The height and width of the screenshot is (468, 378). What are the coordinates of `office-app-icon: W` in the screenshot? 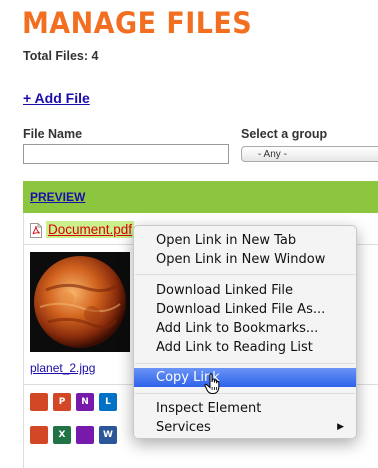 It's located at (108, 435).